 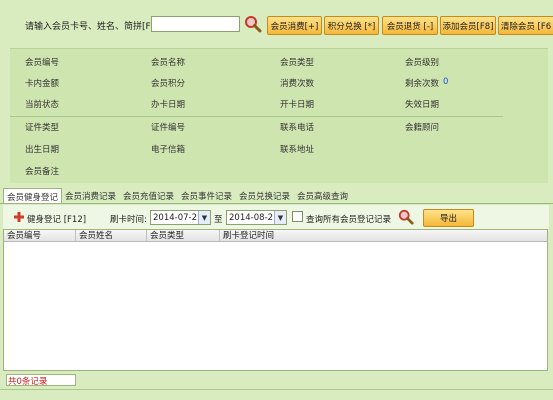 What do you see at coordinates (168, 63) in the screenshot?
I see `member-name-label: 会员名称` at bounding box center [168, 63].